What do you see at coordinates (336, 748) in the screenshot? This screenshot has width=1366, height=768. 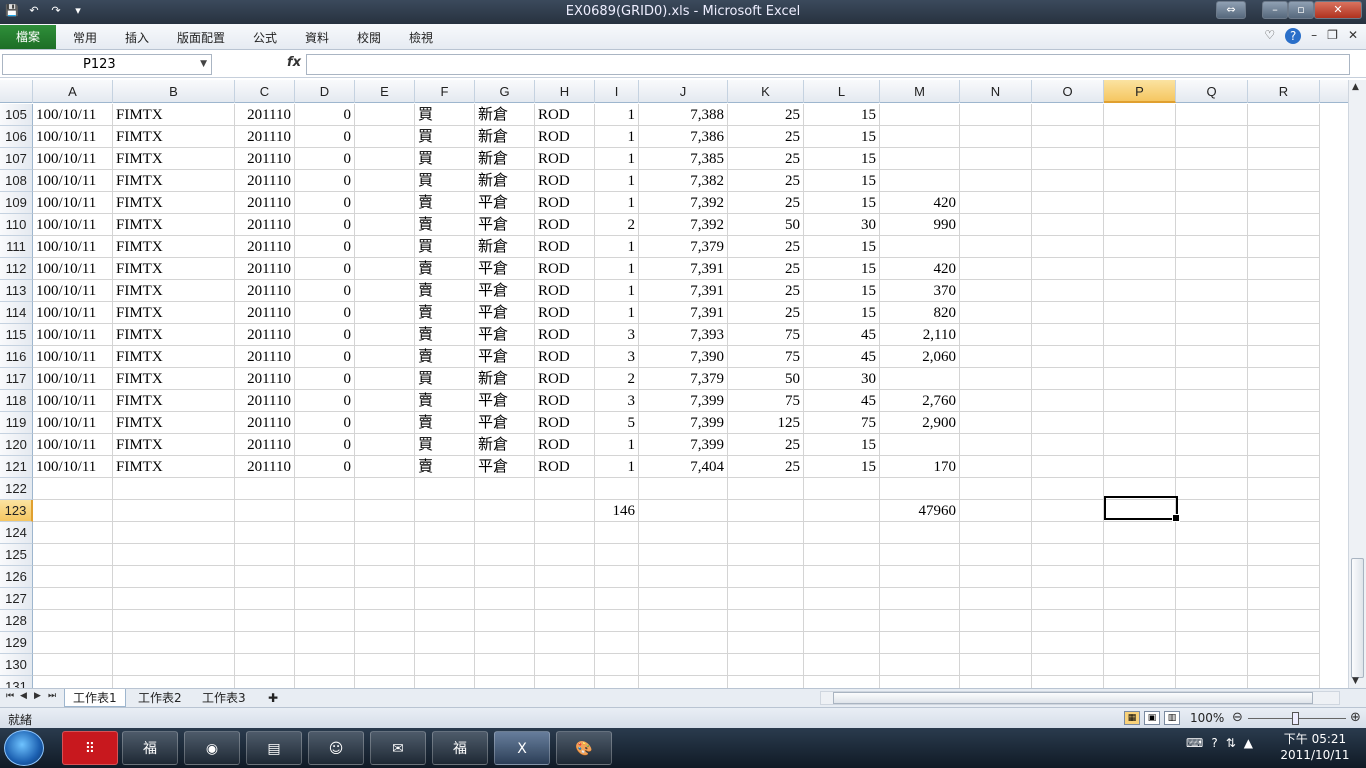 I see `messenger-icon: ☺` at bounding box center [336, 748].